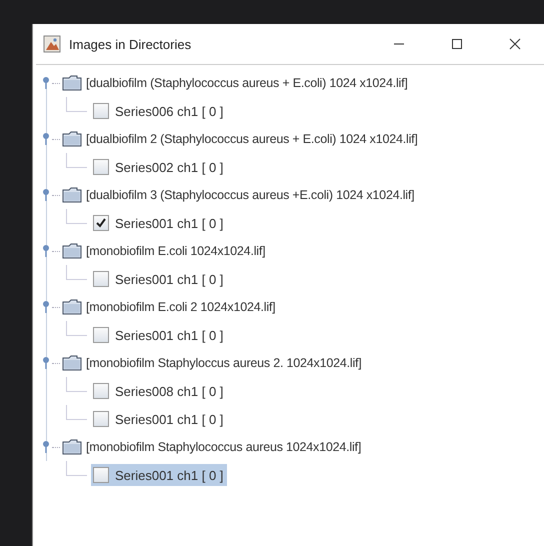 The height and width of the screenshot is (546, 544). What do you see at coordinates (515, 44) in the screenshot?
I see `close-icon` at bounding box center [515, 44].